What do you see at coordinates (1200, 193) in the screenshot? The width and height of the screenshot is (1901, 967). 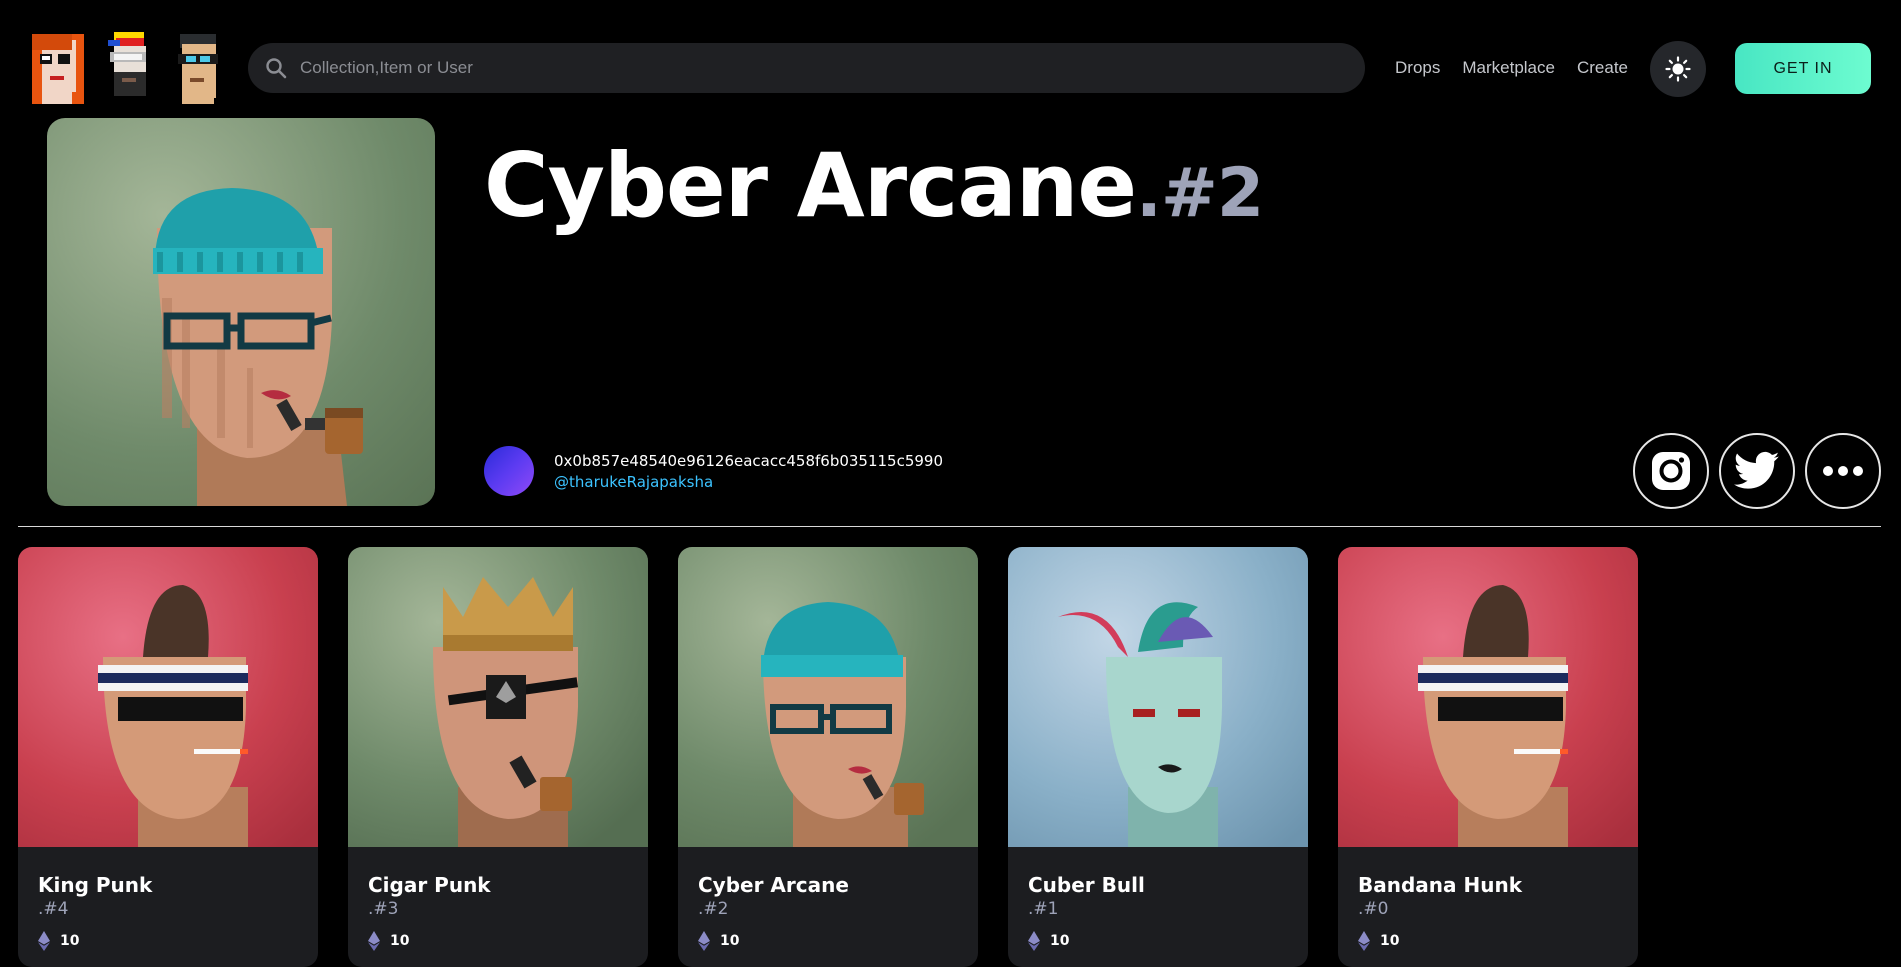 I see `hero-title-number: .#2` at bounding box center [1200, 193].